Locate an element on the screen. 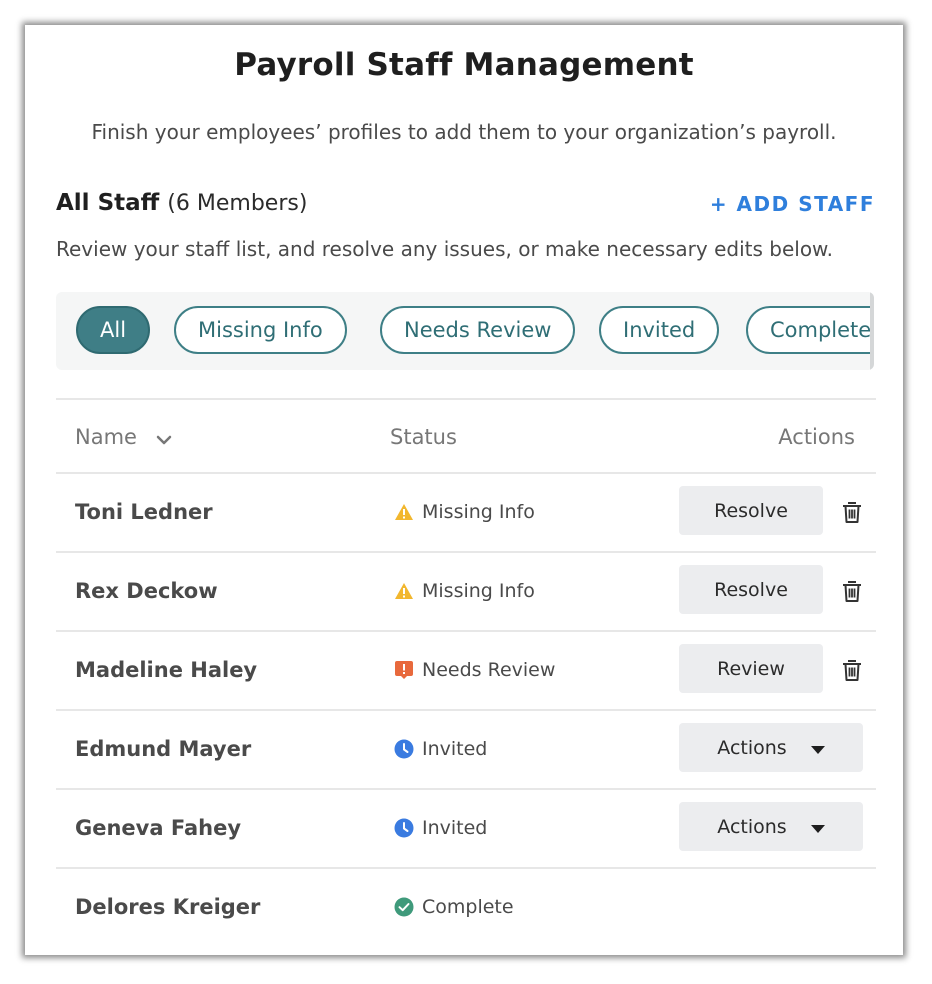 The image size is (932, 984). staff-name: Edmund Mayer is located at coordinates (163, 749).